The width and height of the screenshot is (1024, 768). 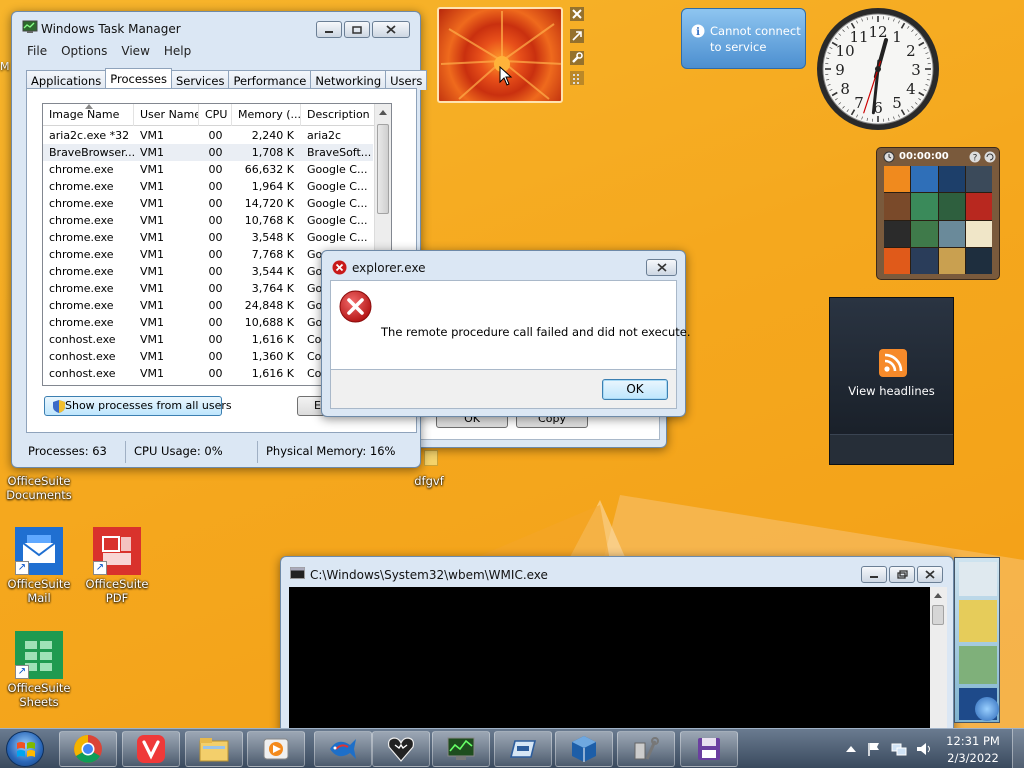 What do you see at coordinates (429, 481) in the screenshot?
I see `desktop-icon-dfgvf: dfgvf` at bounding box center [429, 481].